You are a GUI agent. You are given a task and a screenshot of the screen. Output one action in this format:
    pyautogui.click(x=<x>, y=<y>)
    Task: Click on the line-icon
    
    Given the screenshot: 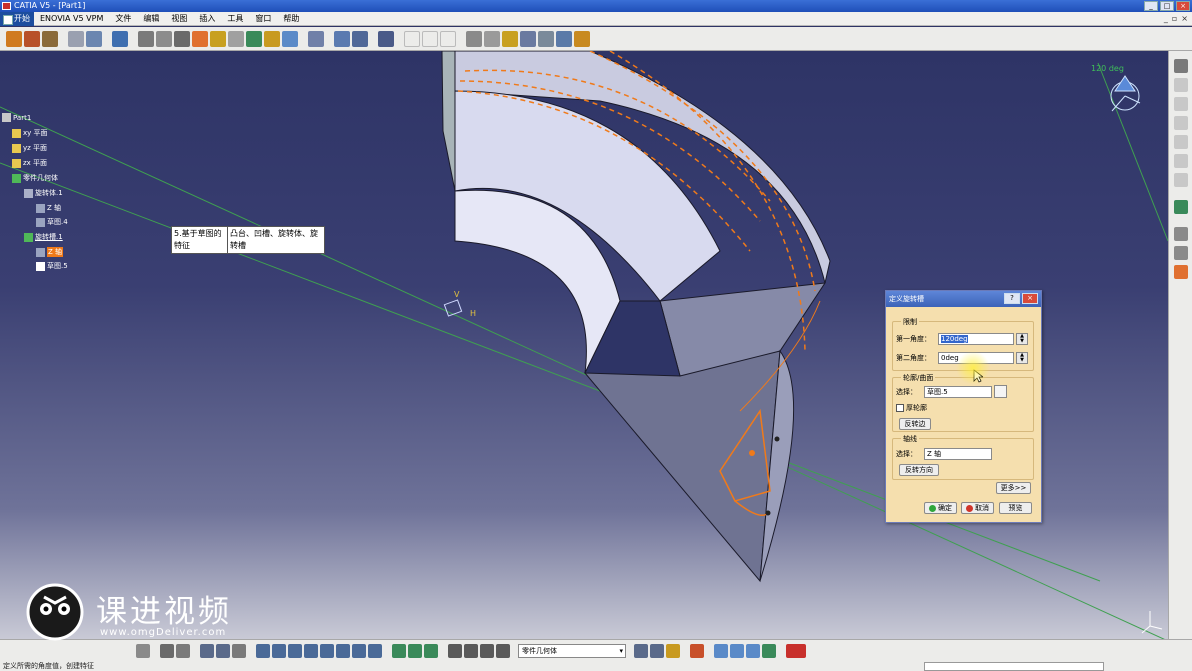 What is the action you would take?
    pyautogui.click(x=430, y=38)
    